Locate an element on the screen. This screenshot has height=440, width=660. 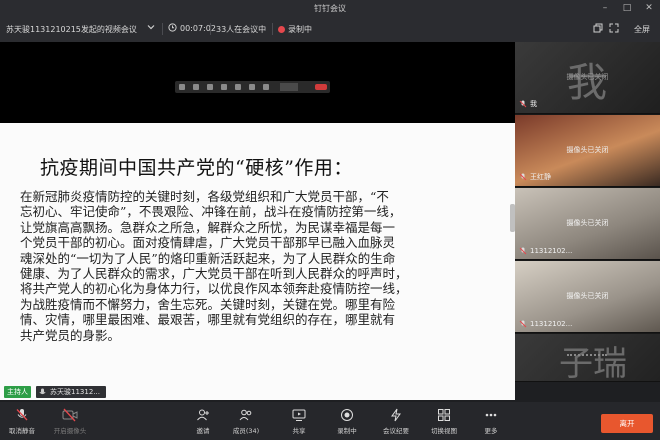
fullscreen-label: 全屏 is located at coordinates (642, 29).